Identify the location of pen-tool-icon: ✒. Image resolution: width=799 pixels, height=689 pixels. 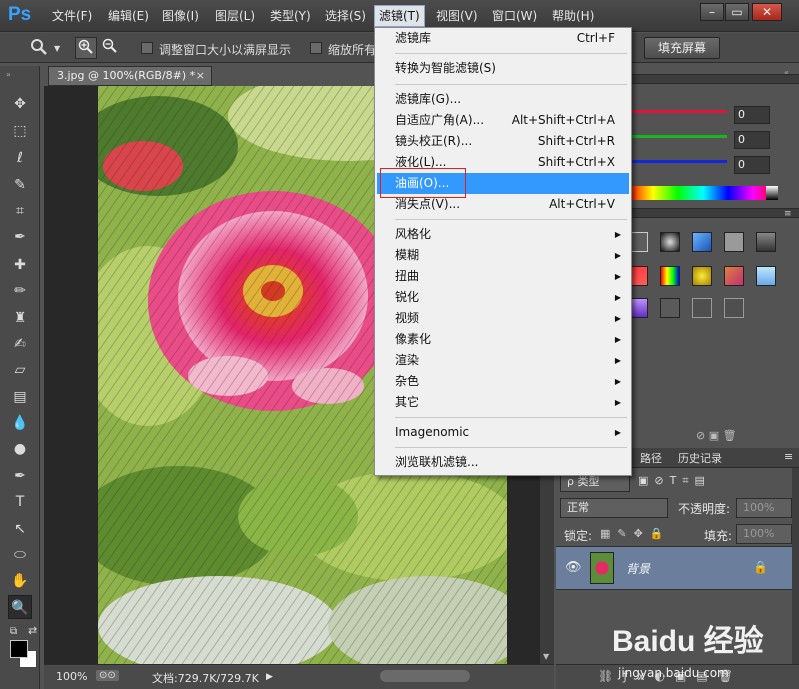
(20, 476).